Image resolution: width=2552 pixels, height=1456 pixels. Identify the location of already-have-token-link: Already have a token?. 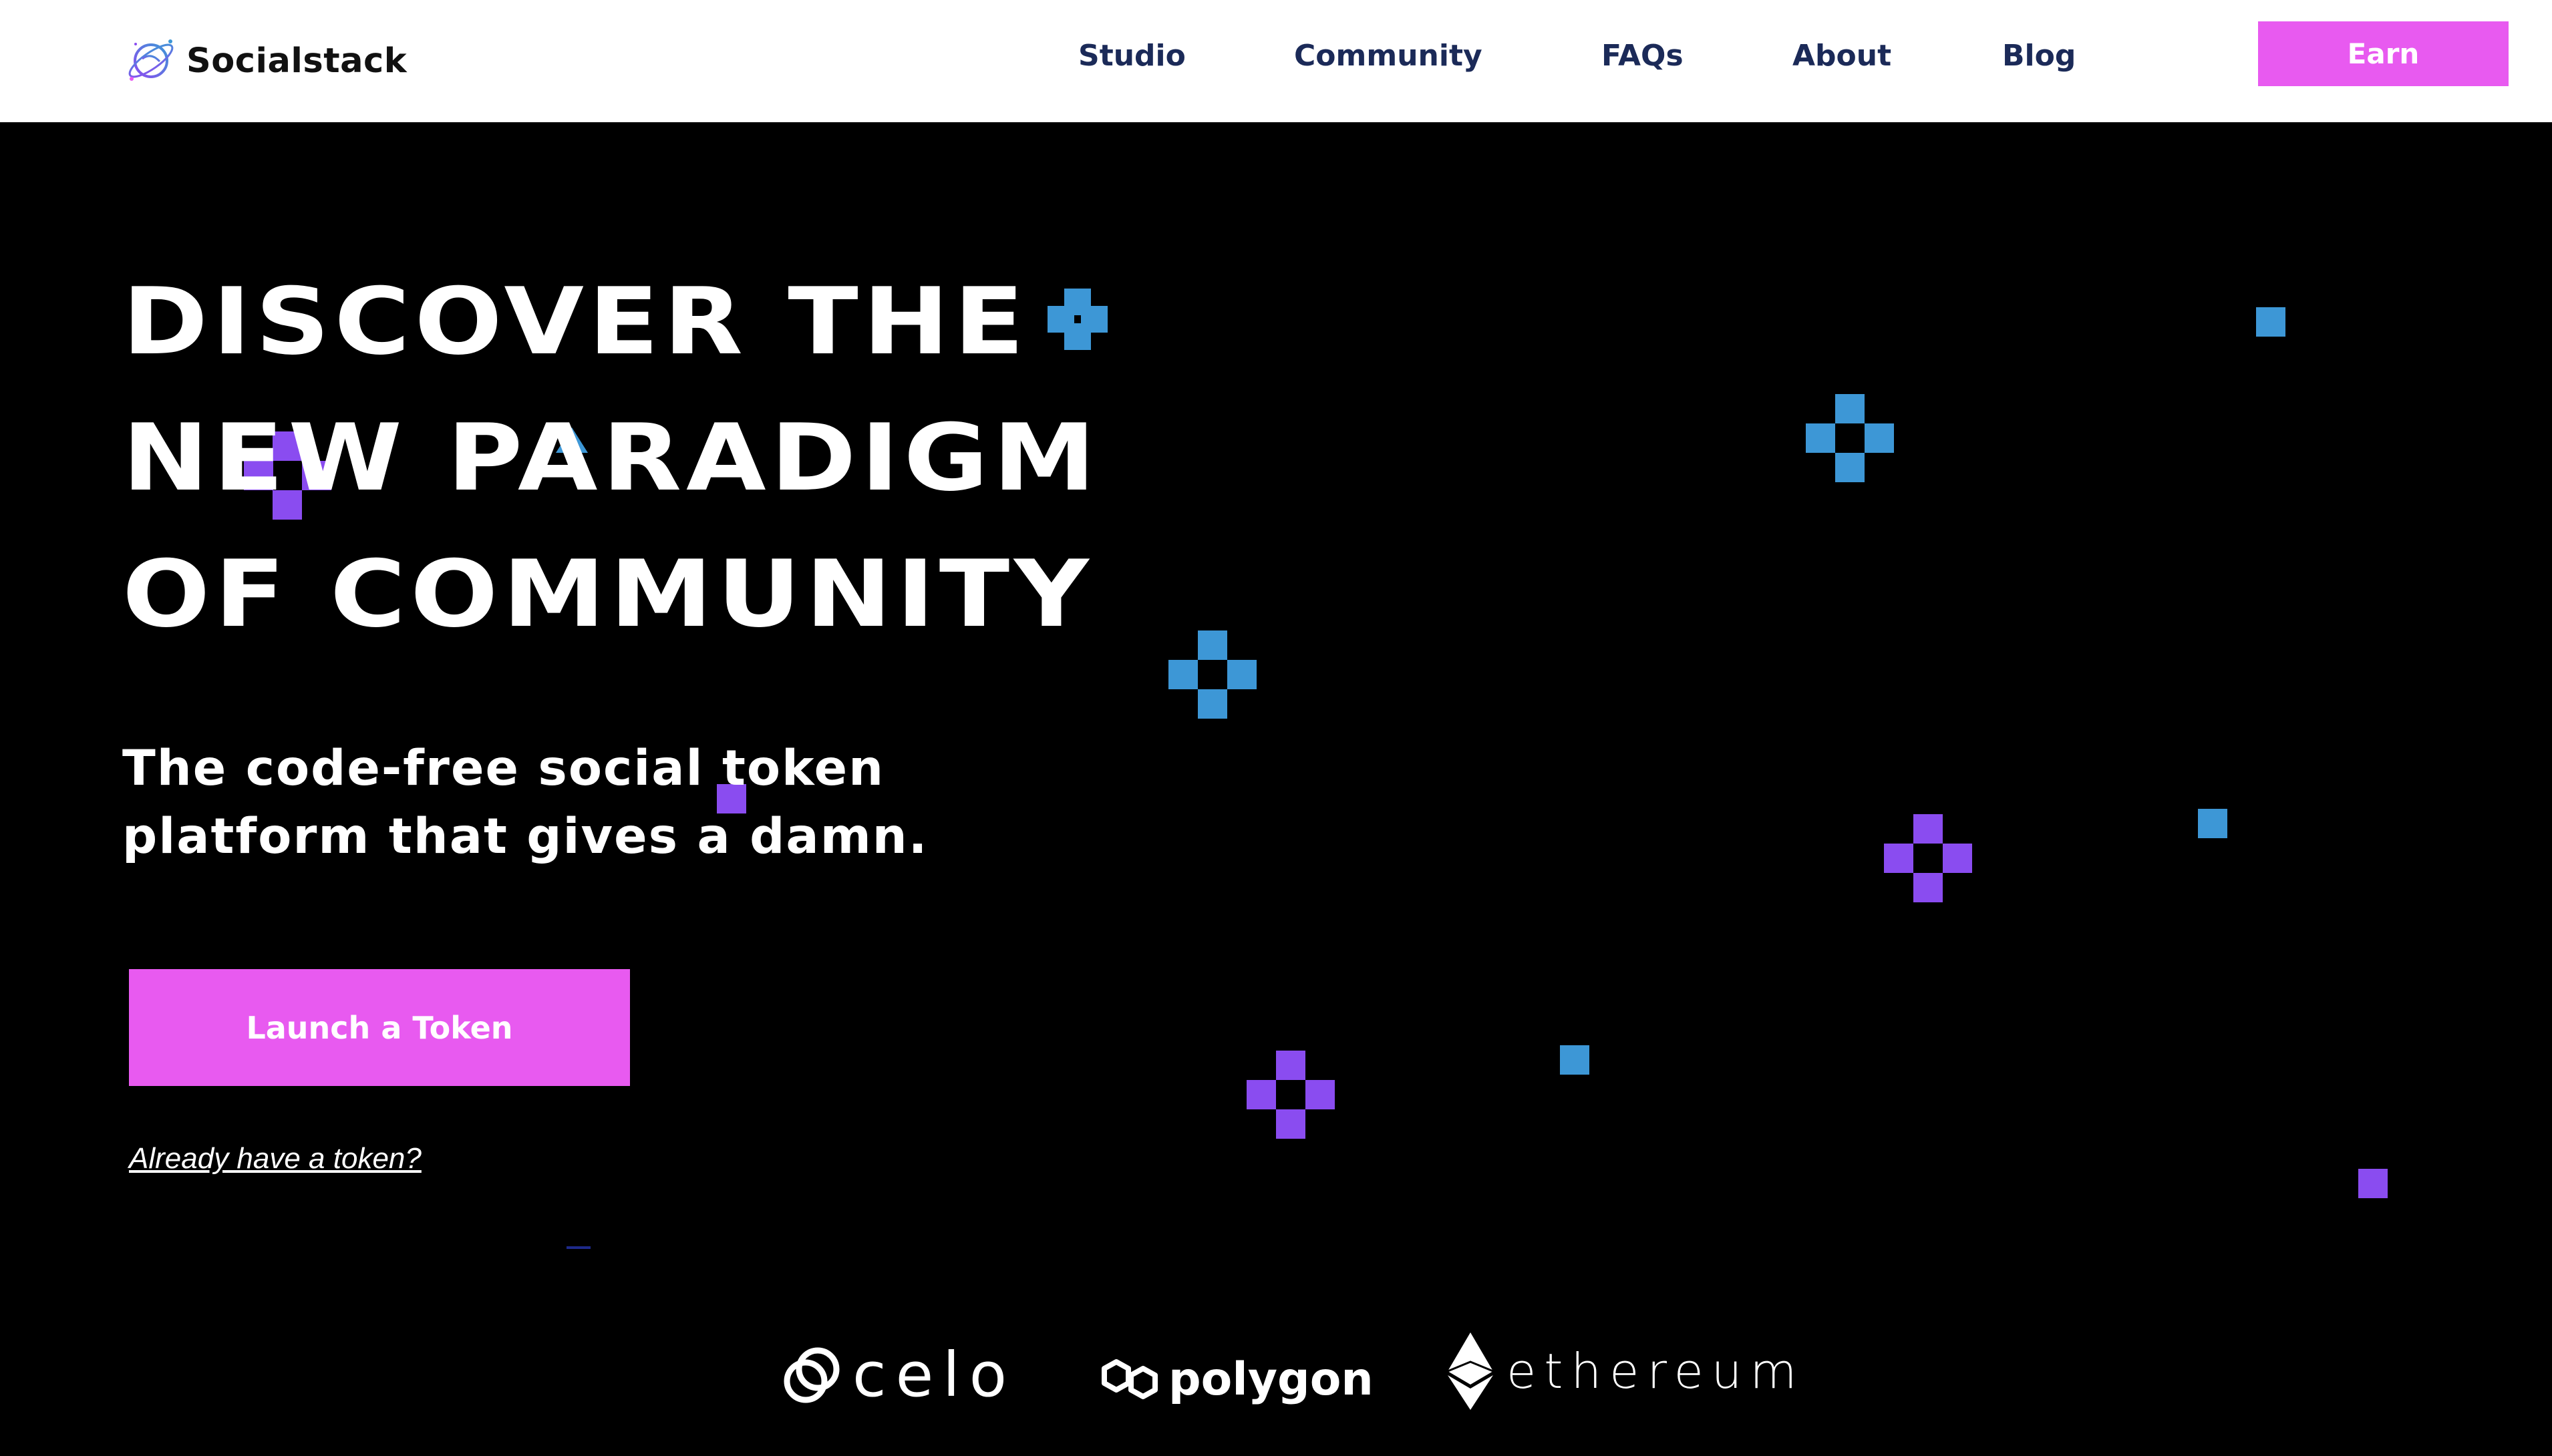
(276, 1158).